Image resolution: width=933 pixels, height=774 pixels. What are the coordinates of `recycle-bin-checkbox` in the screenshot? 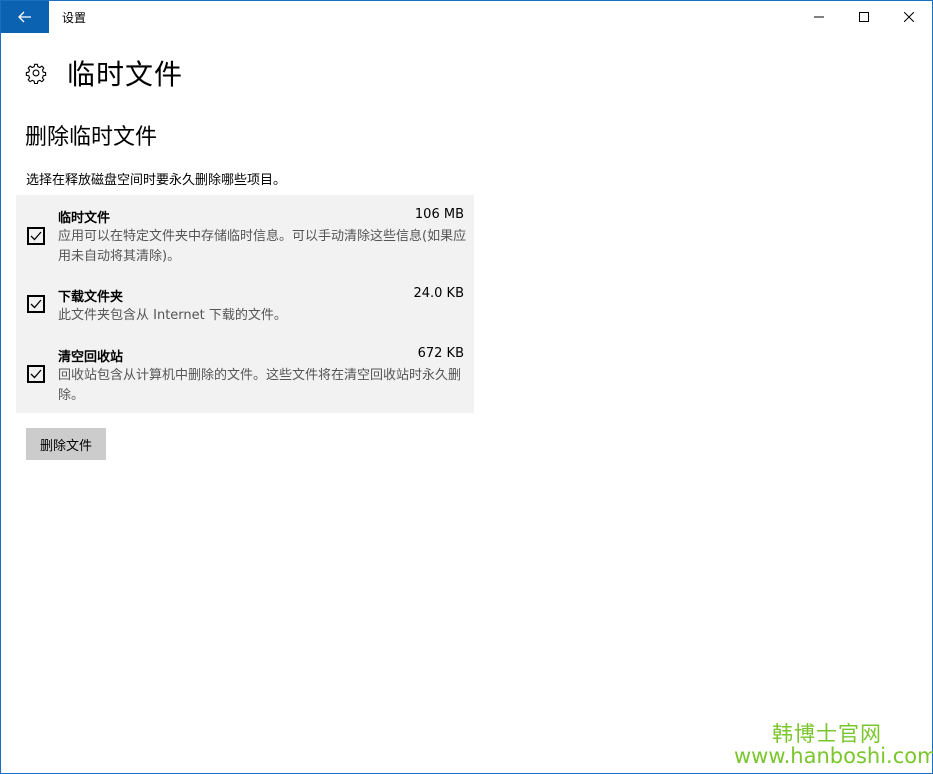 It's located at (36, 374).